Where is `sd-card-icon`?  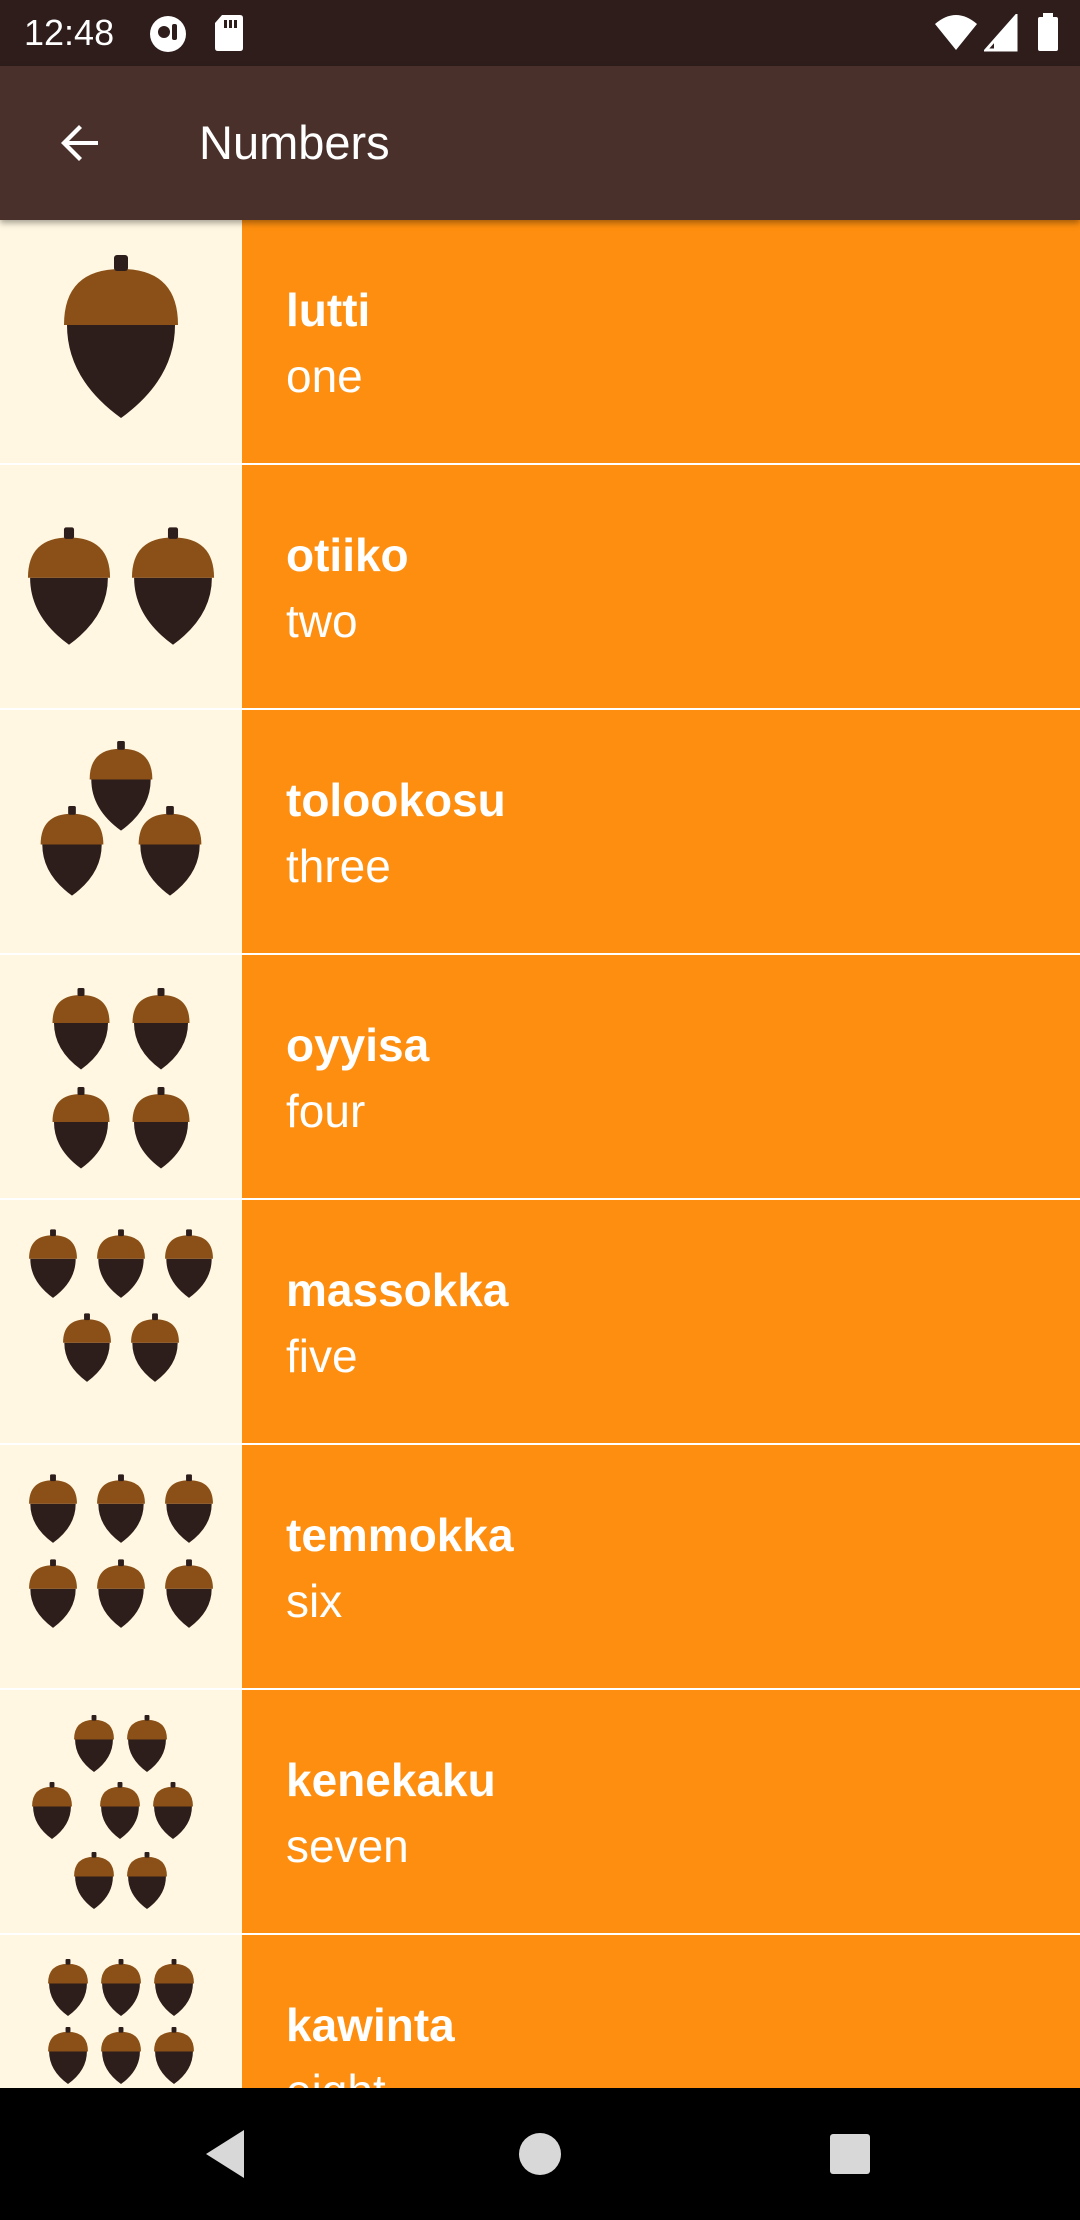 sd-card-icon is located at coordinates (229, 33).